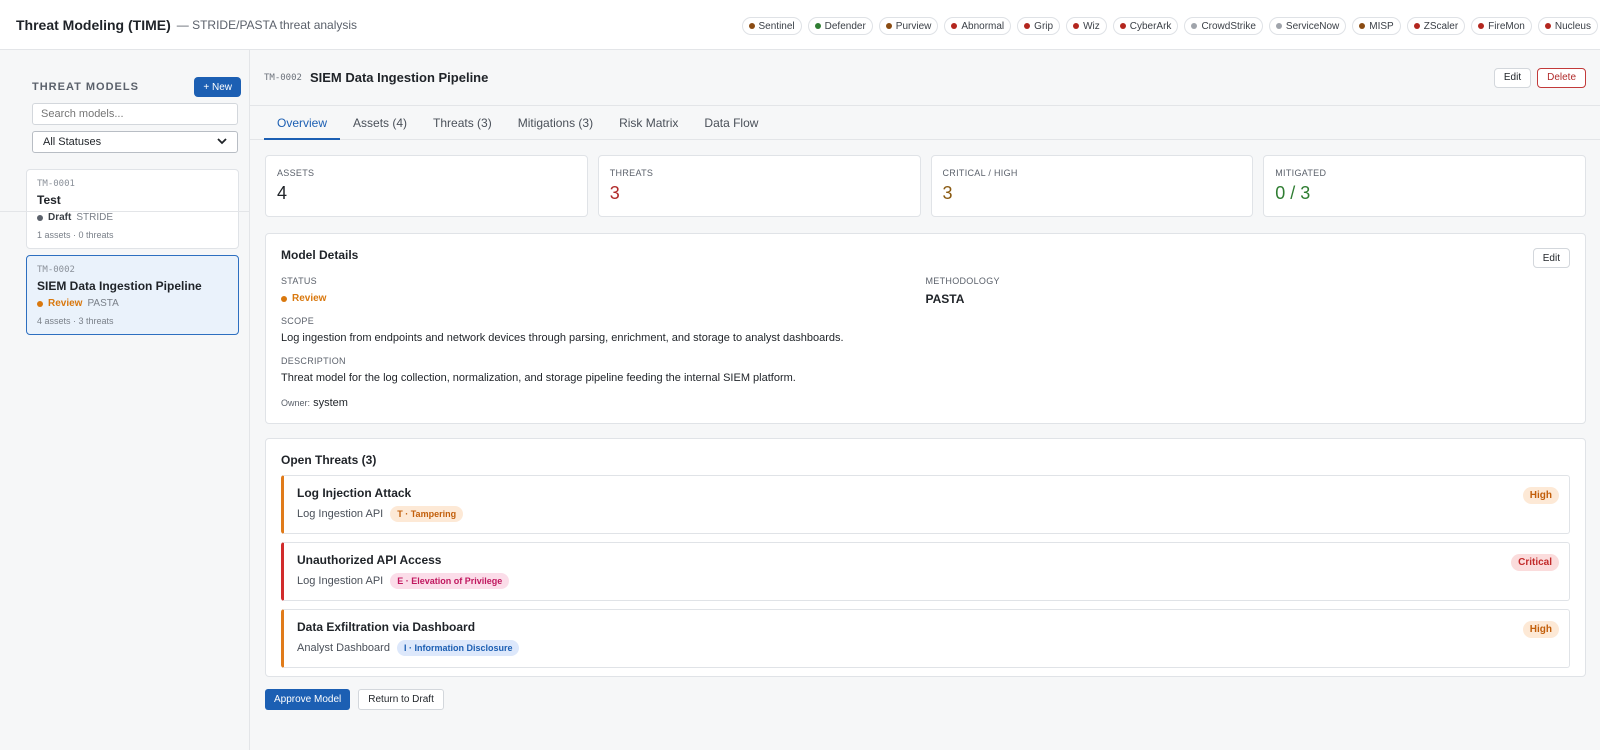 Image resolution: width=1600 pixels, height=750 pixels. Describe the element at coordinates (1551, 258) in the screenshot. I see `edit-details-button: Edit` at that location.